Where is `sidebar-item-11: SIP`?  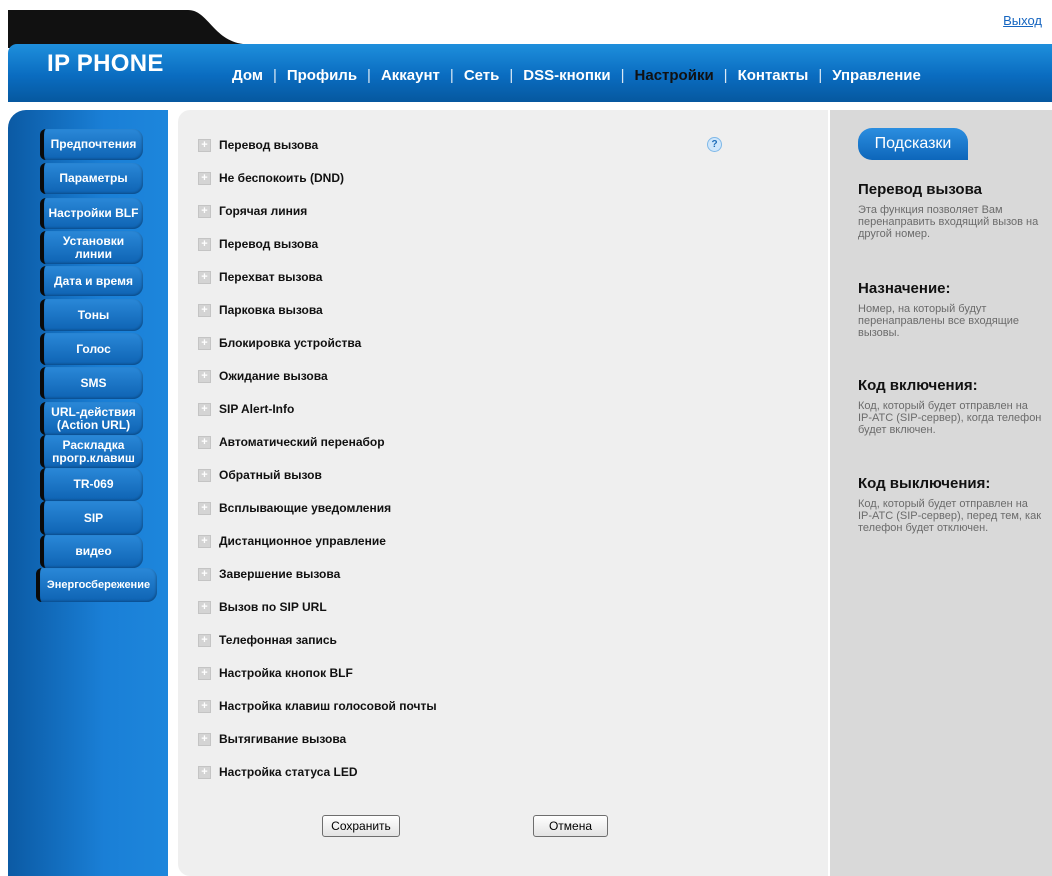 sidebar-item-11: SIP is located at coordinates (91, 518).